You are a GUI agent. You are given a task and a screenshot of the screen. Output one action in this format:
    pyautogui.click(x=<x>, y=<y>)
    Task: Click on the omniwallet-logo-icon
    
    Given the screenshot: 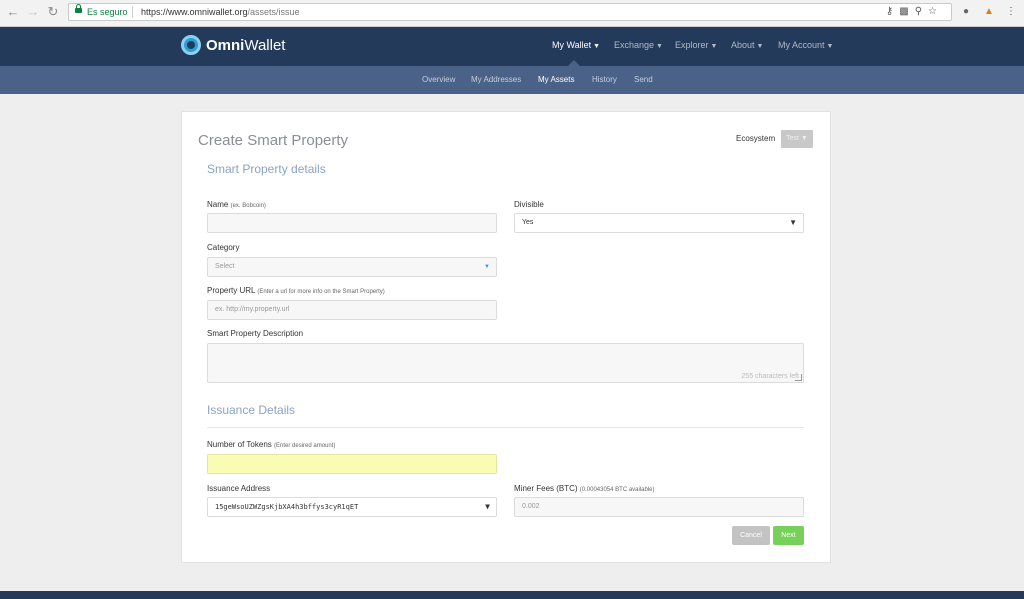 What is the action you would take?
    pyautogui.click(x=191, y=45)
    